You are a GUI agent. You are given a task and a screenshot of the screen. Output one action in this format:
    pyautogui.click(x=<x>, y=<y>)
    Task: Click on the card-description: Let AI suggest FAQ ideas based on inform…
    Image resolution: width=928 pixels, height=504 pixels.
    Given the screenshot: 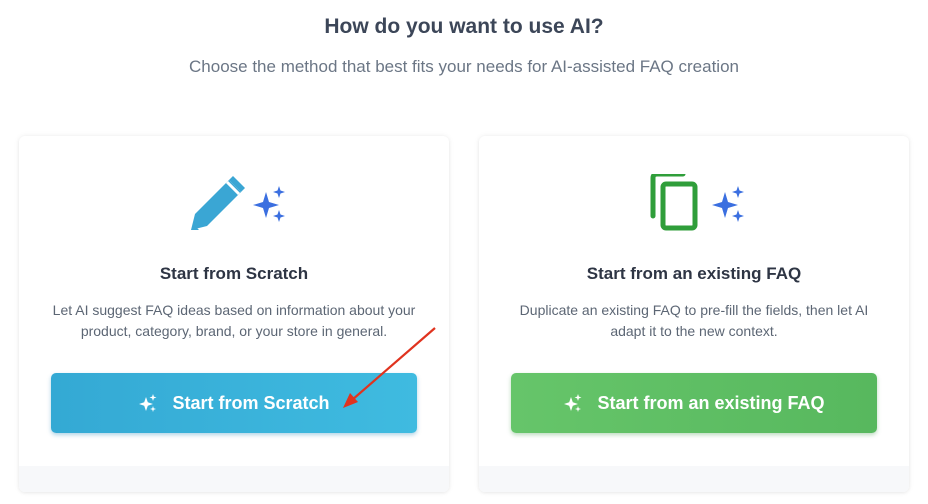 What is the action you would take?
    pyautogui.click(x=234, y=320)
    